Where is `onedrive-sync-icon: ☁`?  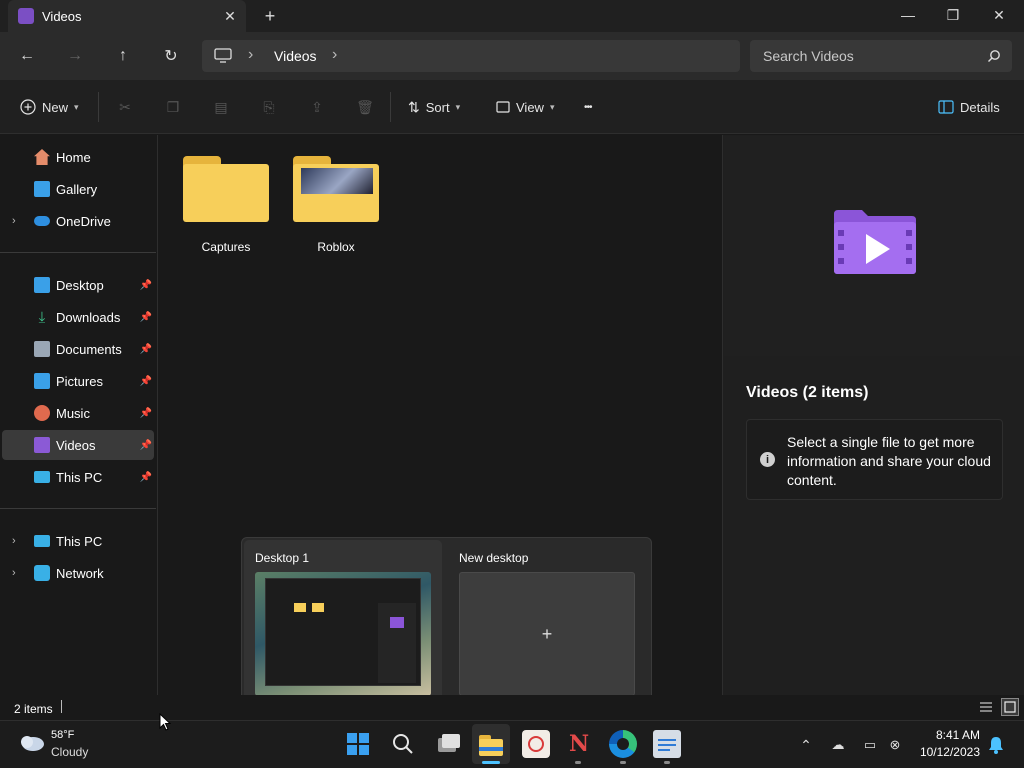
onedrive-sync-icon: ☁ is located at coordinates (838, 745).